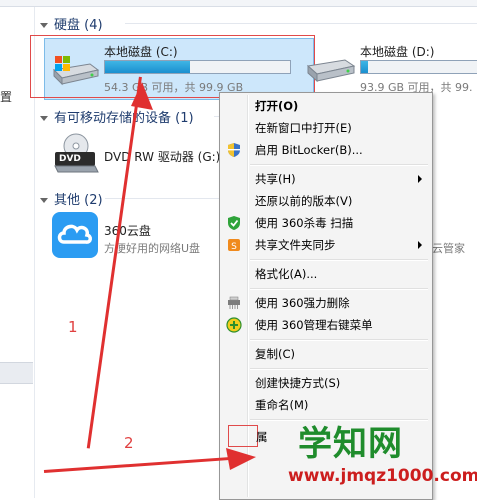 The width and height of the screenshot is (477, 500). I want to click on highlight-box, so click(172, 66).